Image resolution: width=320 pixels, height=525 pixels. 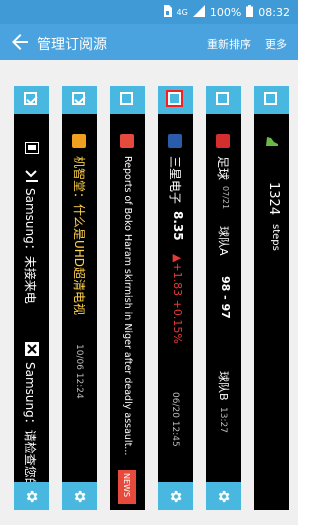 I want to click on match-score: 98 - 97, so click(x=225, y=297).